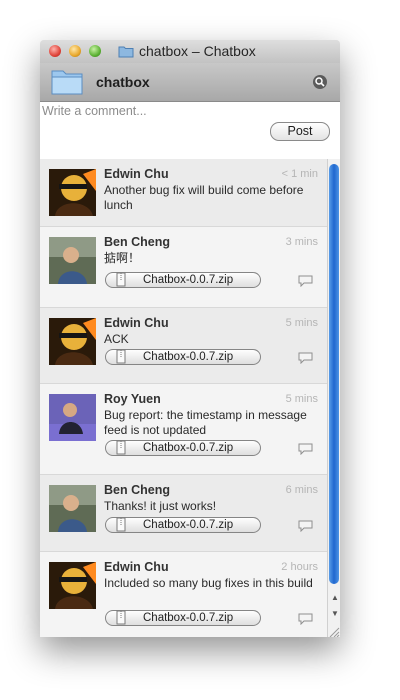  What do you see at coordinates (333, 631) in the screenshot?
I see `resize-grip-icon` at bounding box center [333, 631].